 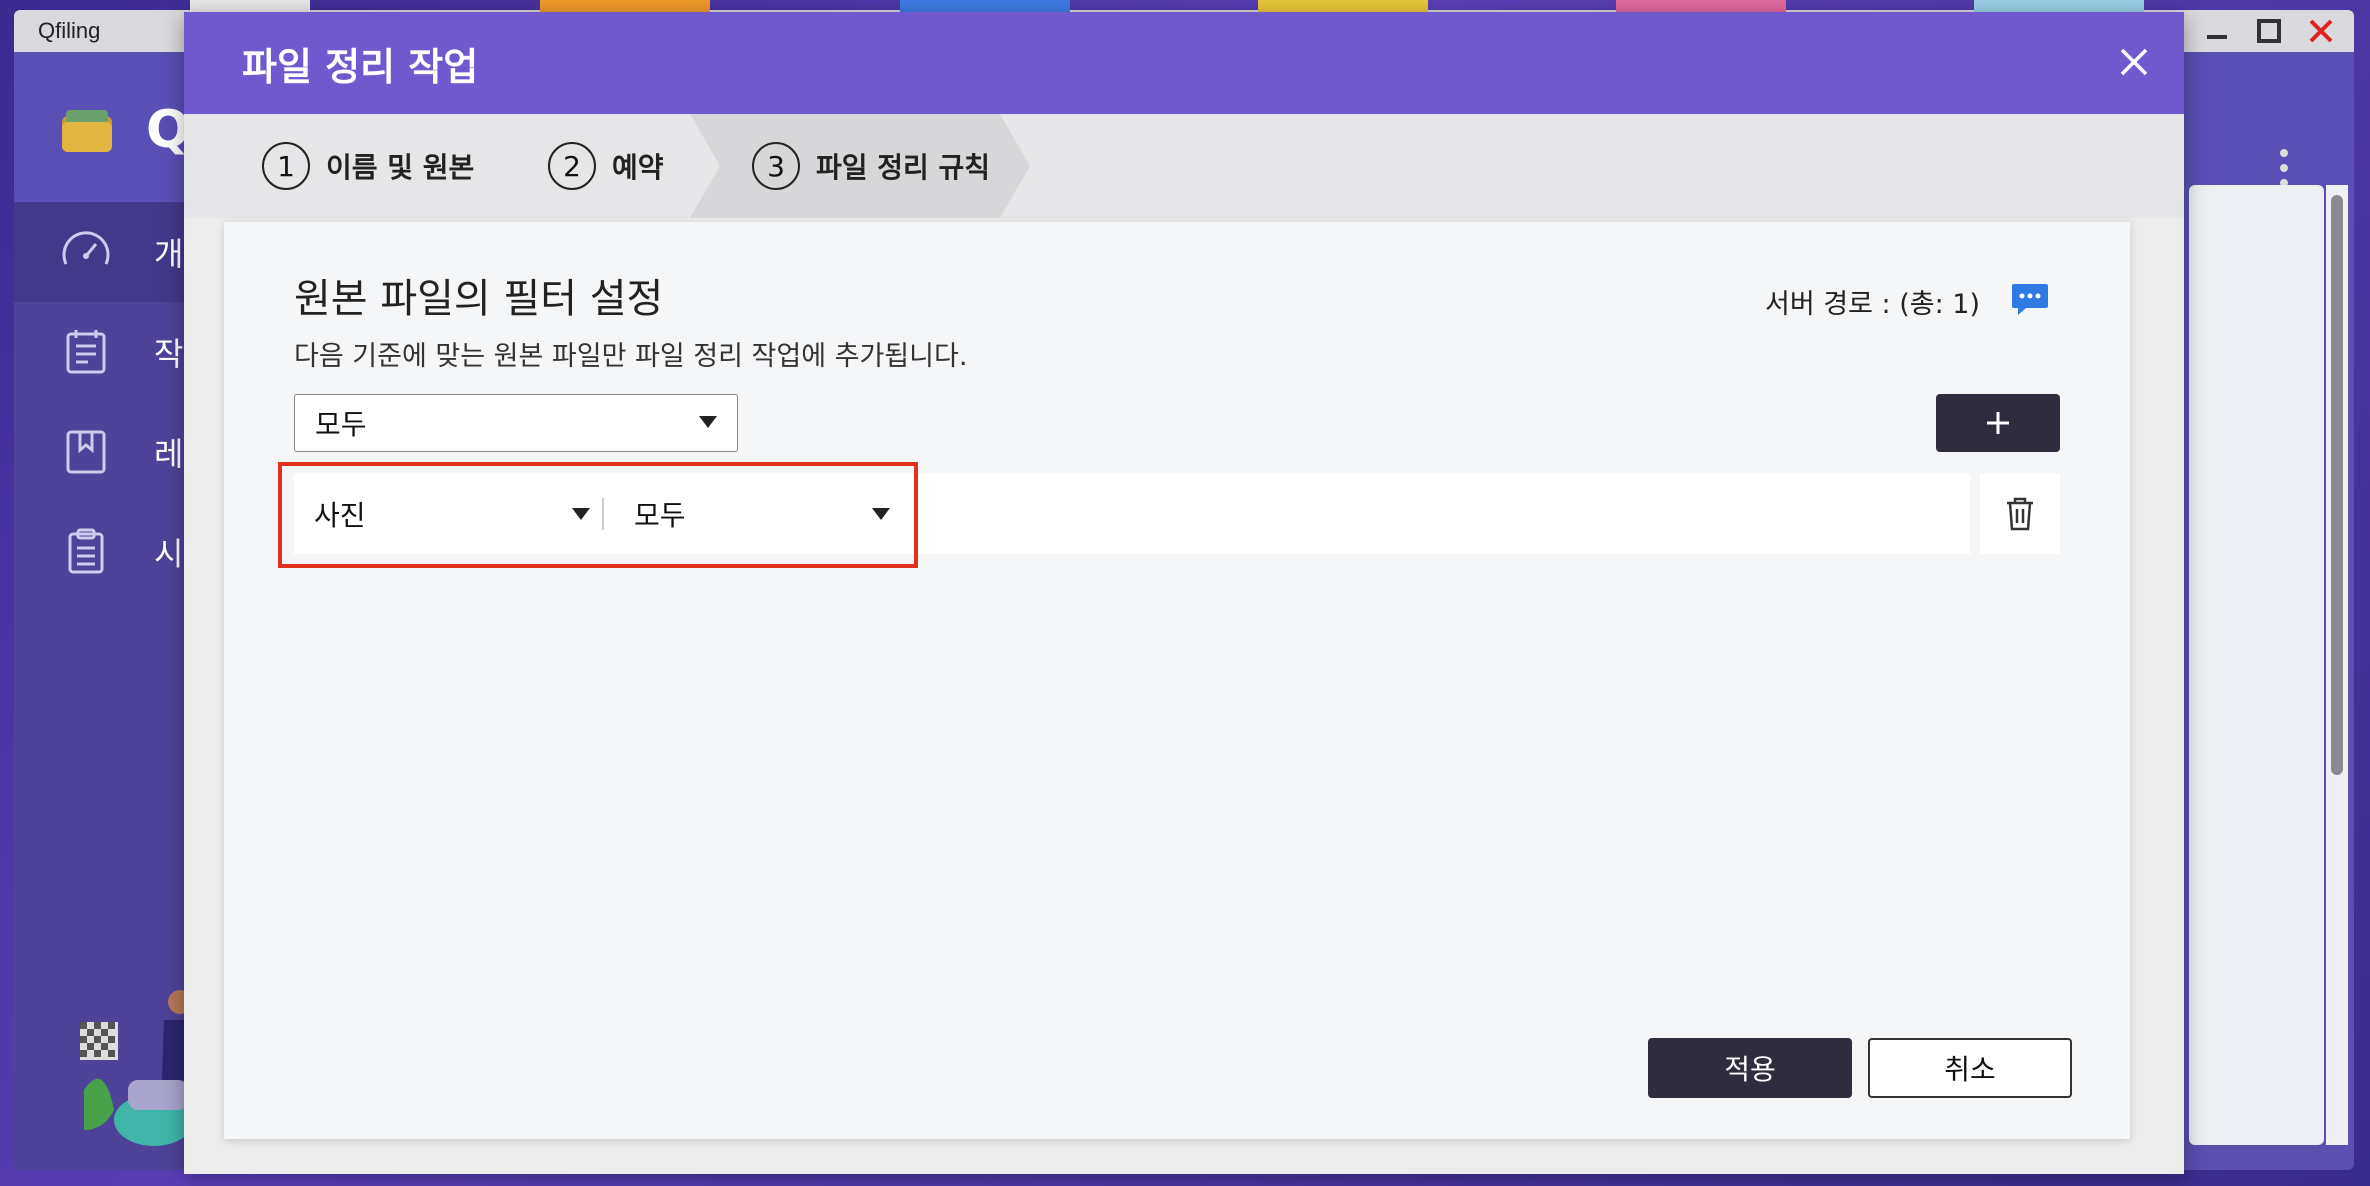 I want to click on nav-label: 개, so click(x=169, y=254).